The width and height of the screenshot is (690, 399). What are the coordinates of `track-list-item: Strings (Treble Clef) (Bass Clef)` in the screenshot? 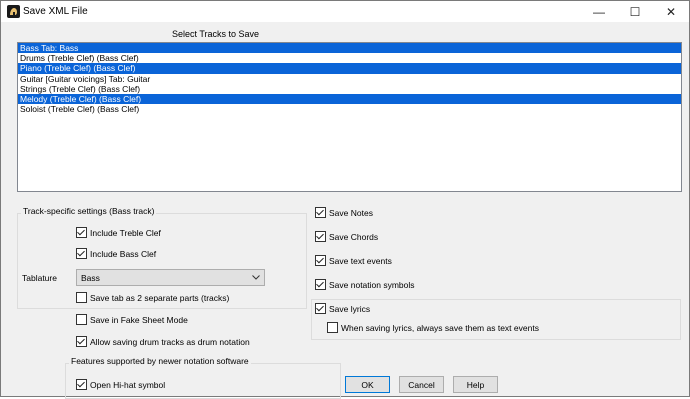 It's located at (349, 89).